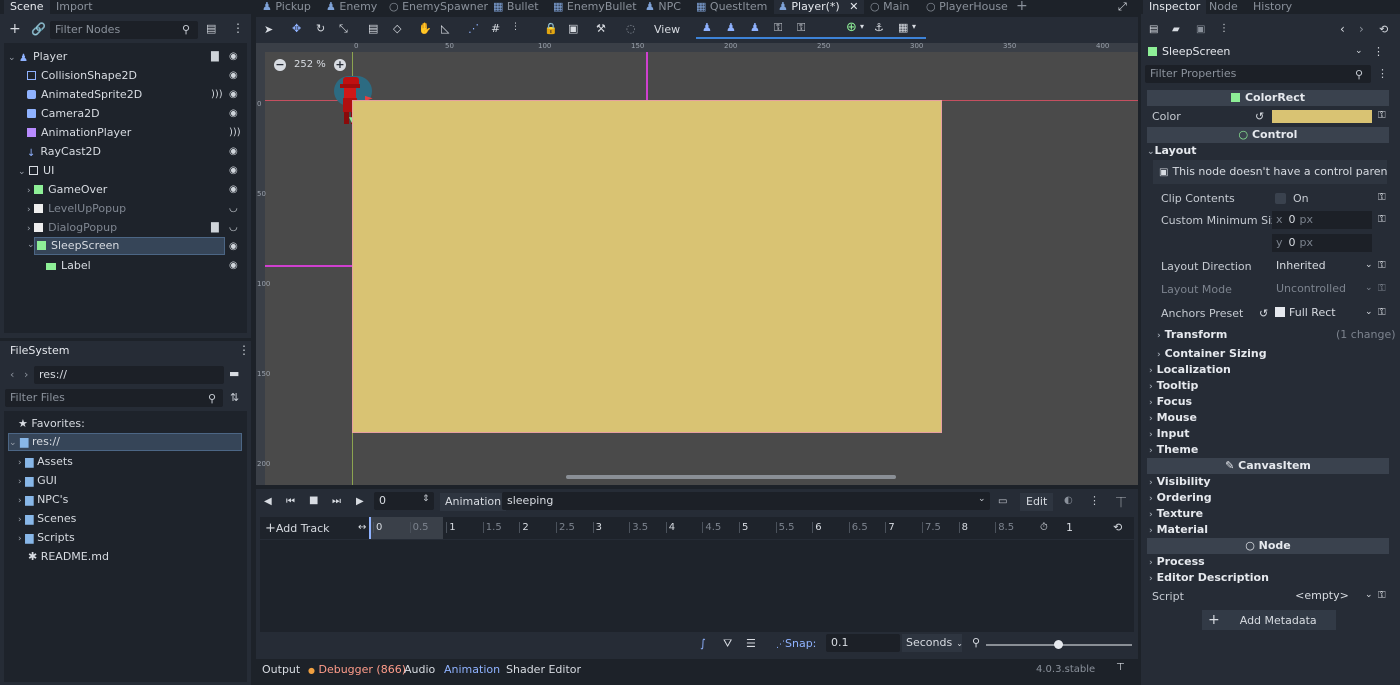  What do you see at coordinates (51, 423) in the screenshot?
I see `favorites-row: ★ Favorites:` at bounding box center [51, 423].